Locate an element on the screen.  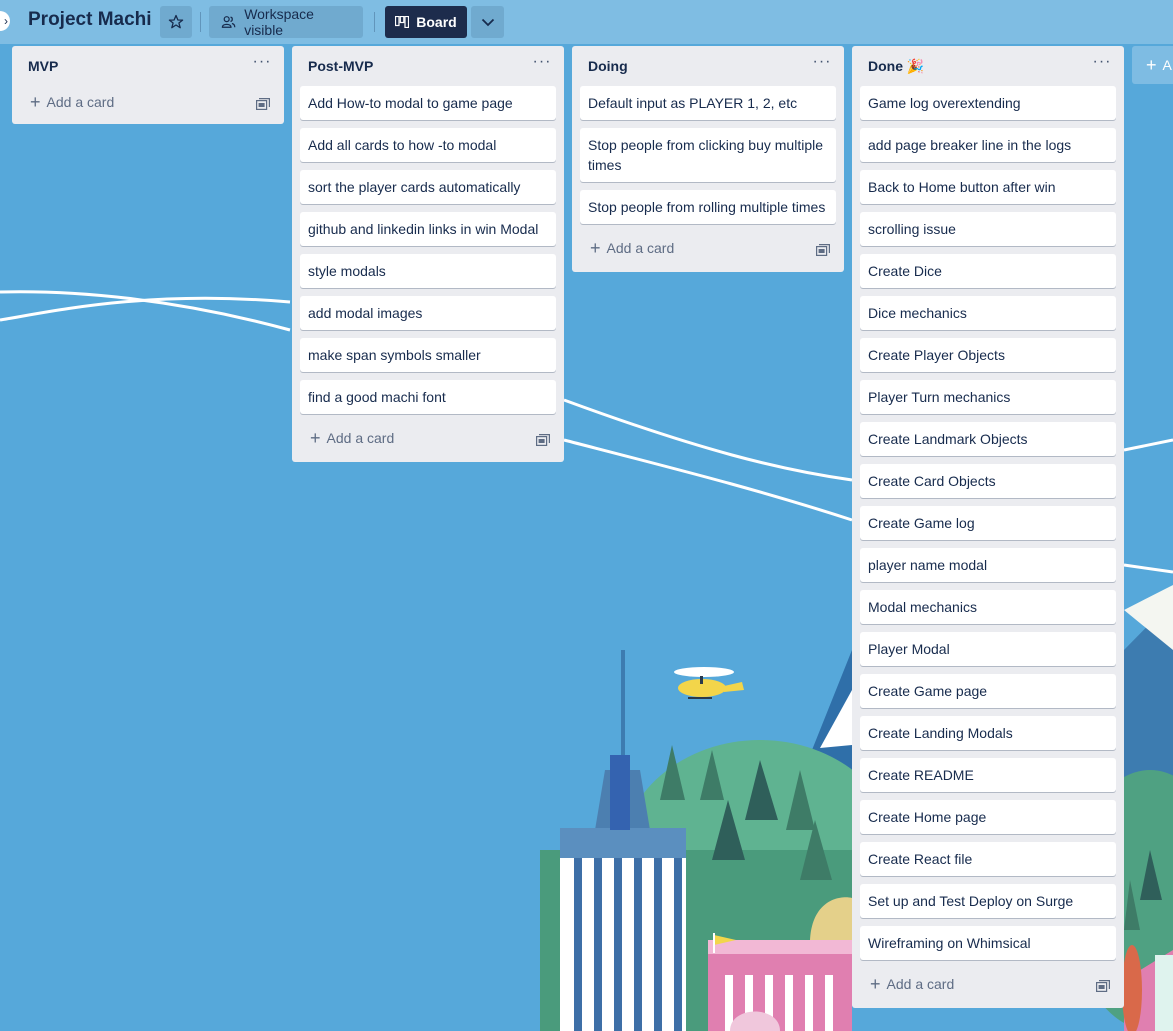
card: Stop people from rolling multiple times is located at coordinates (708, 207).